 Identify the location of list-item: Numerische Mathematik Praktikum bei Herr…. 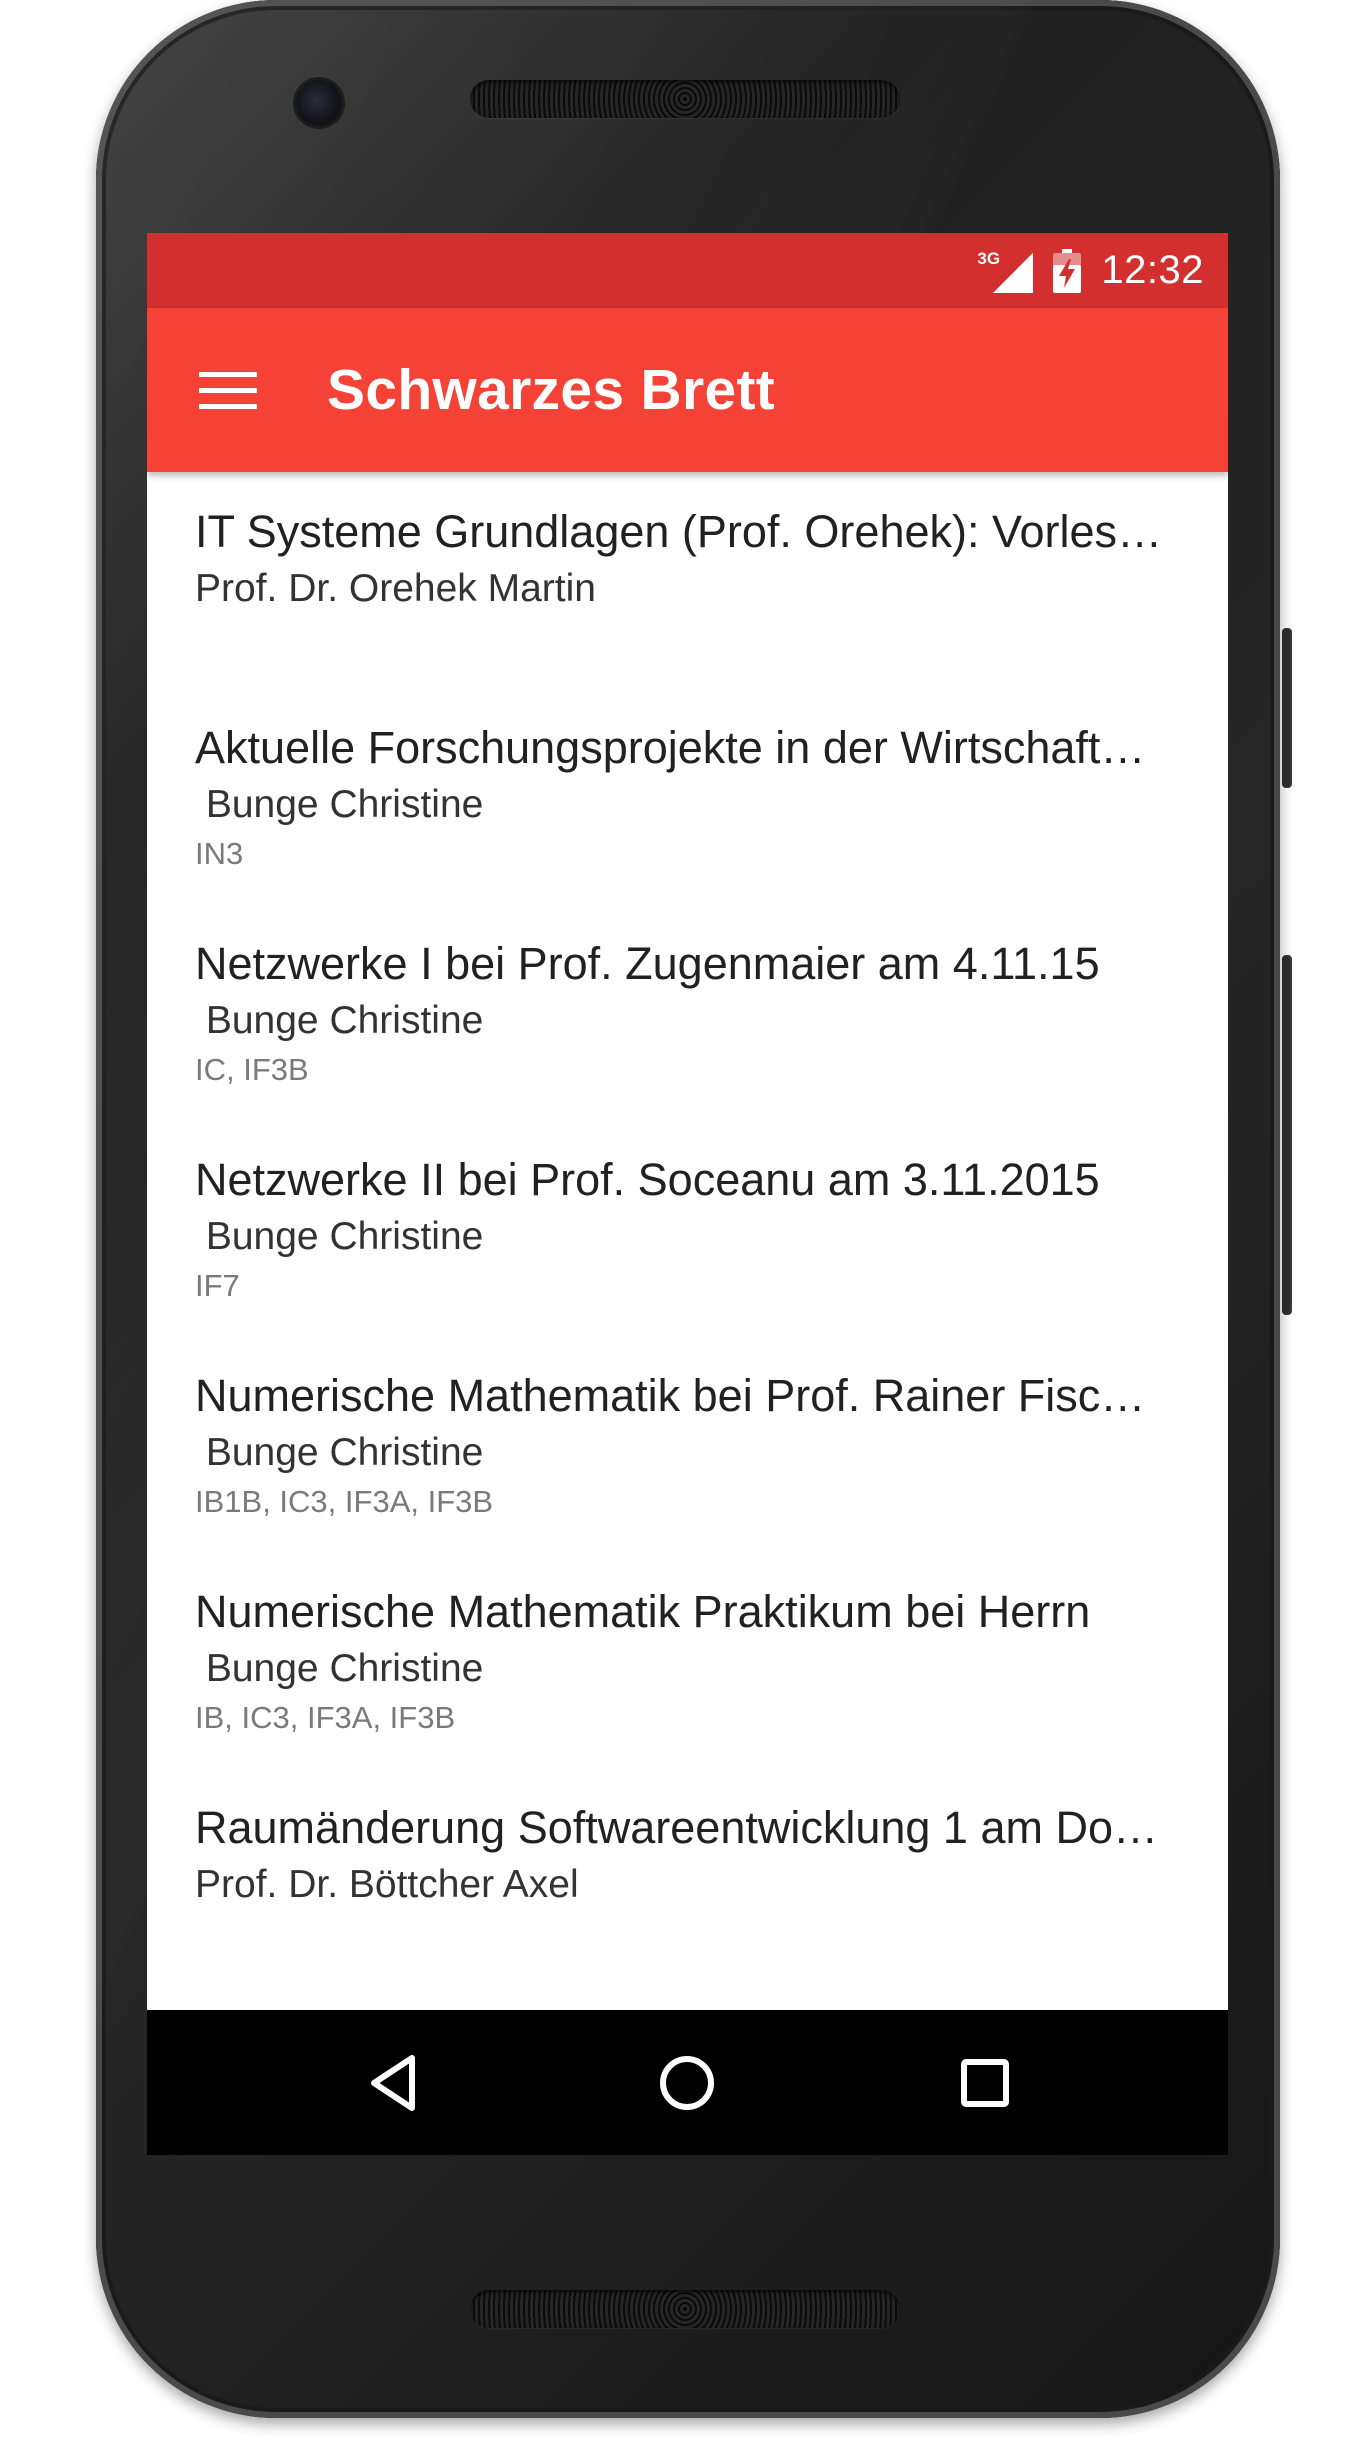
(687, 1660).